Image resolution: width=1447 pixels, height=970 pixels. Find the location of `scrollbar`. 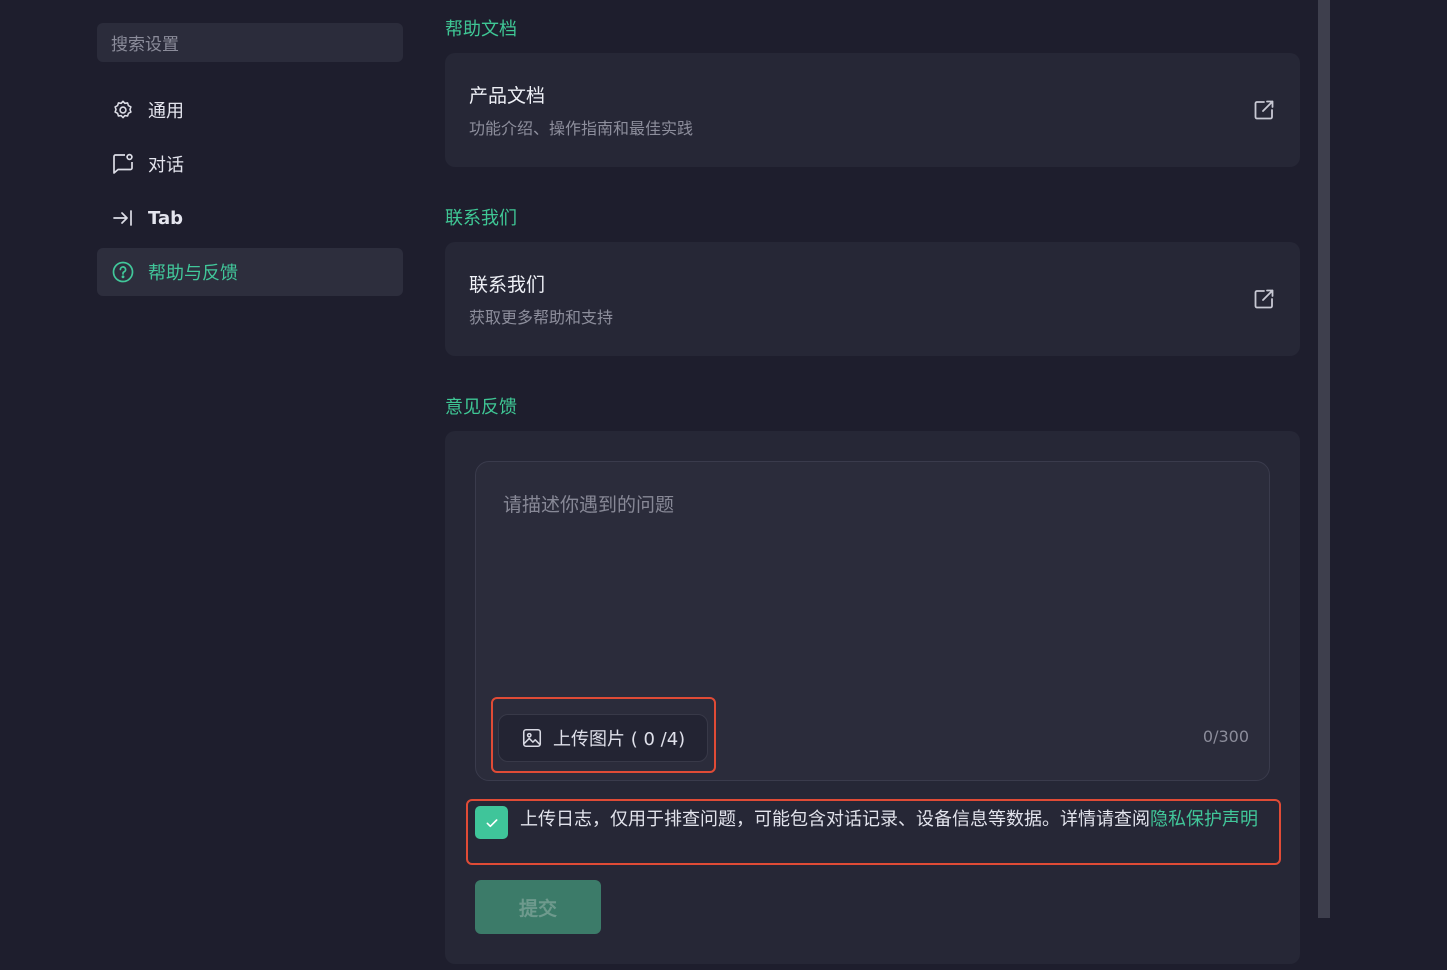

scrollbar is located at coordinates (1324, 459).